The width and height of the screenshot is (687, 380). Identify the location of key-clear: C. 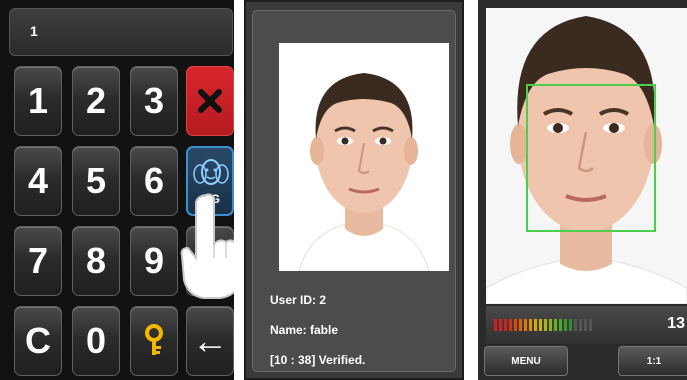
(38, 341).